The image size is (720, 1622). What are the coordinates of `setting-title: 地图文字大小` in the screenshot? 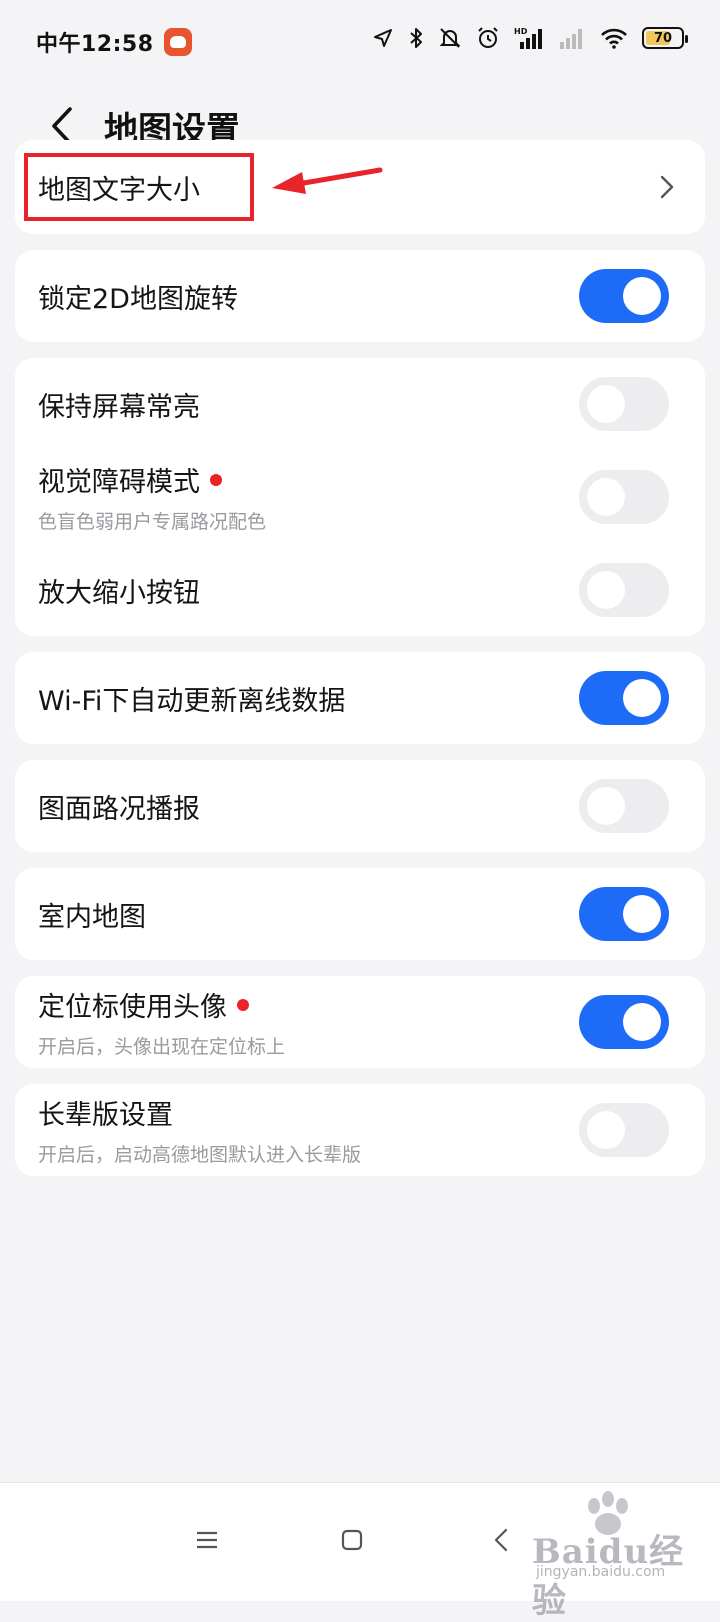 It's located at (119, 190).